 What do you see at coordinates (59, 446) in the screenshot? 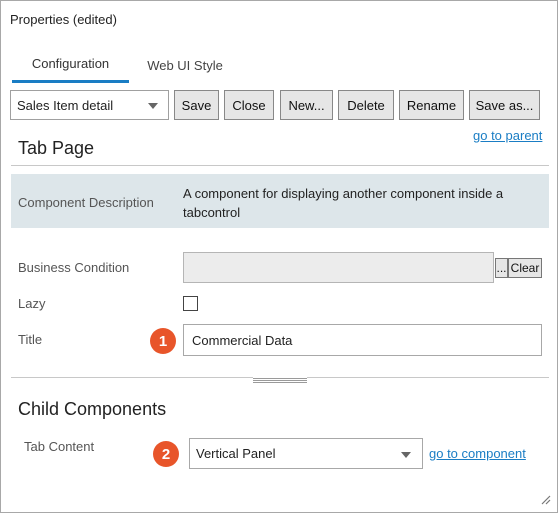
I see `tab-content-label: Tab Content` at bounding box center [59, 446].